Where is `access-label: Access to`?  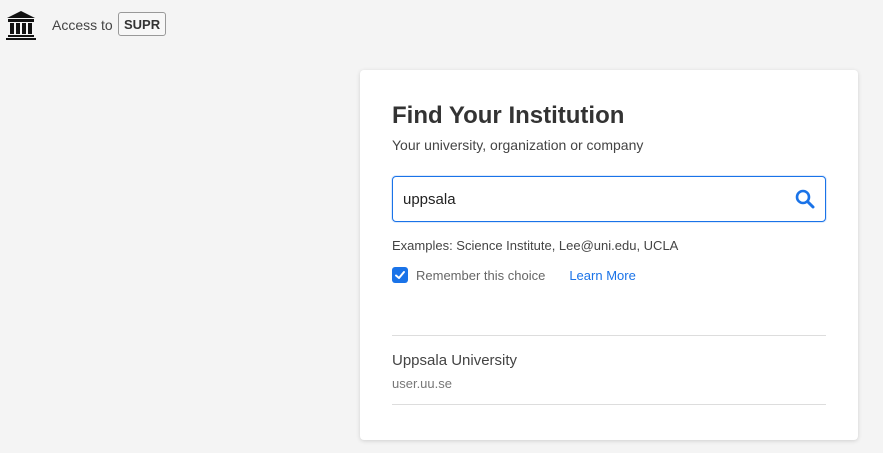
access-label: Access to is located at coordinates (82, 25).